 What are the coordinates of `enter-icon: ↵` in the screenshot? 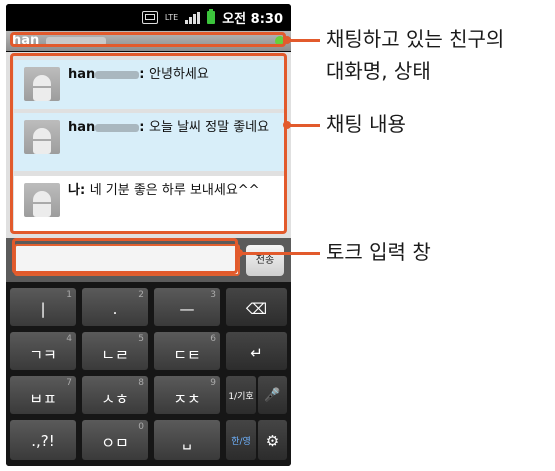 It's located at (256, 353).